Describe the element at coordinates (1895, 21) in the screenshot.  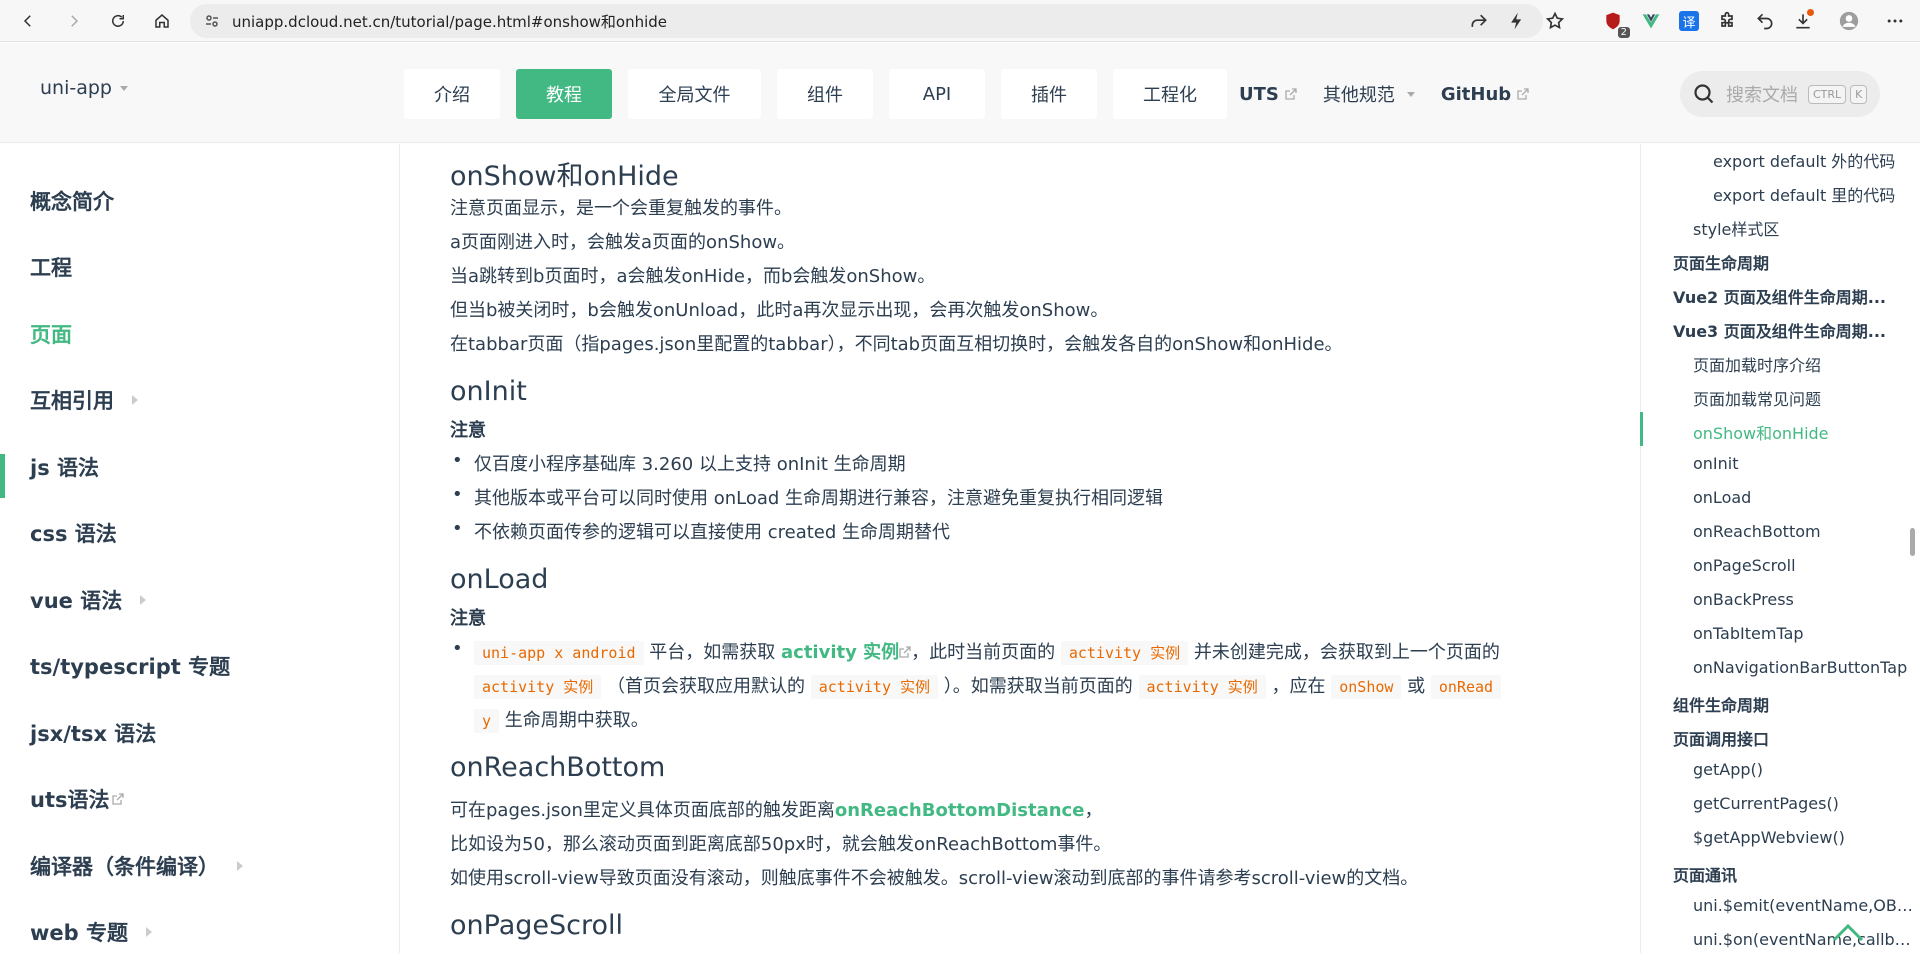
I see `menu-dots-icon` at that location.